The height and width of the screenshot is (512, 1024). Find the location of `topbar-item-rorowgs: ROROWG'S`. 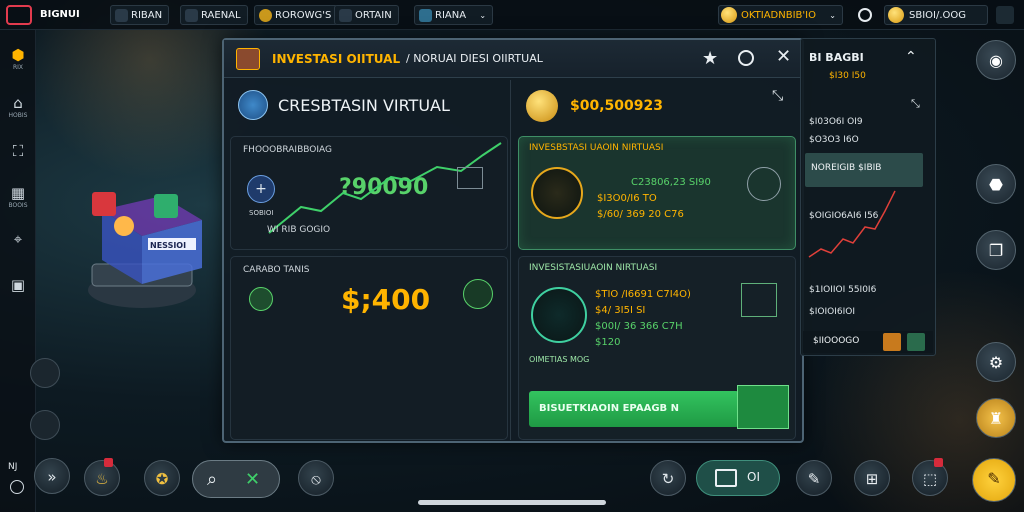

topbar-item-rorowgs: ROROWG'S is located at coordinates (296, 15).